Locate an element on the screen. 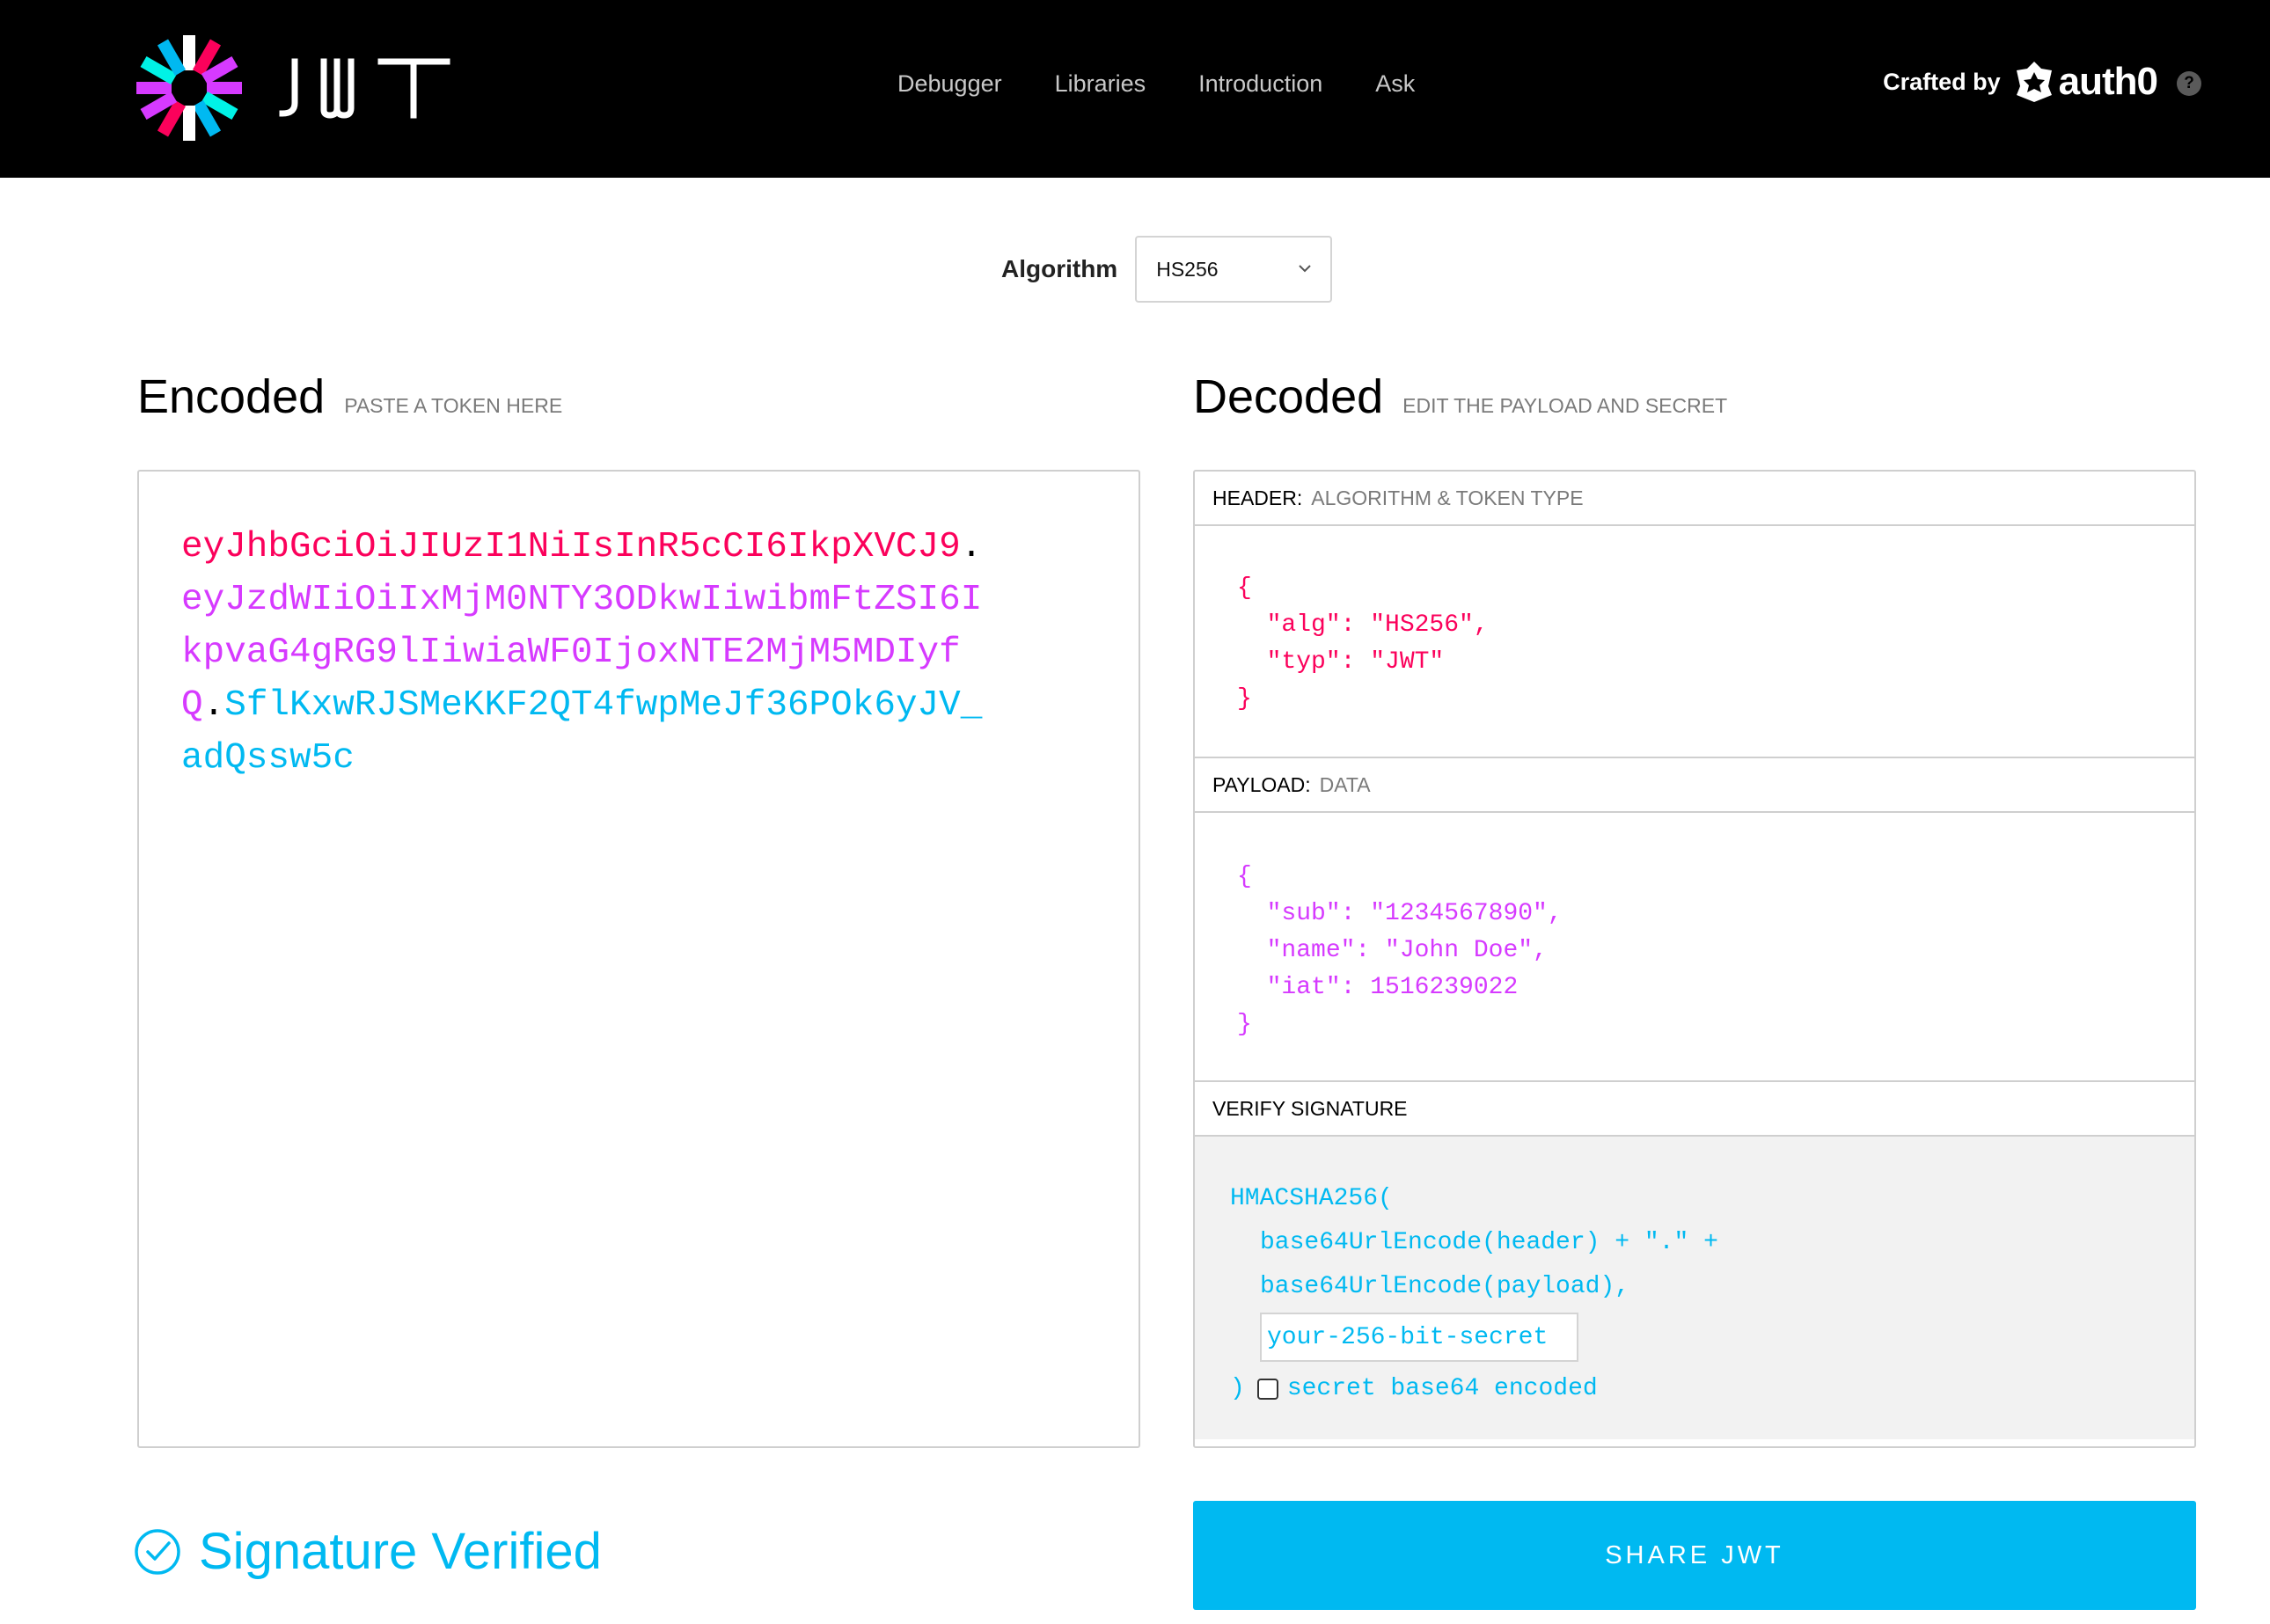  auth0-shield-icon is located at coordinates (2034, 82).